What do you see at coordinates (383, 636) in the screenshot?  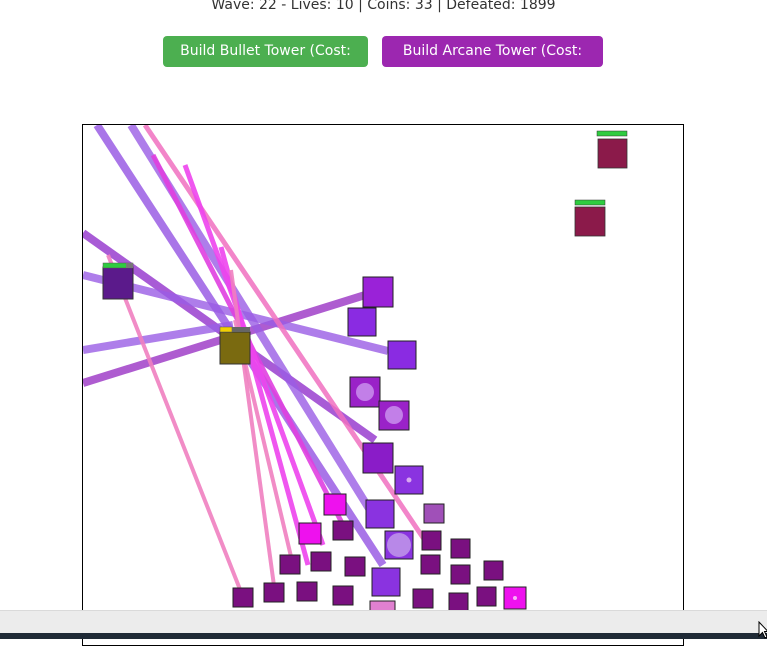 I see `taskbar-edge` at bounding box center [383, 636].